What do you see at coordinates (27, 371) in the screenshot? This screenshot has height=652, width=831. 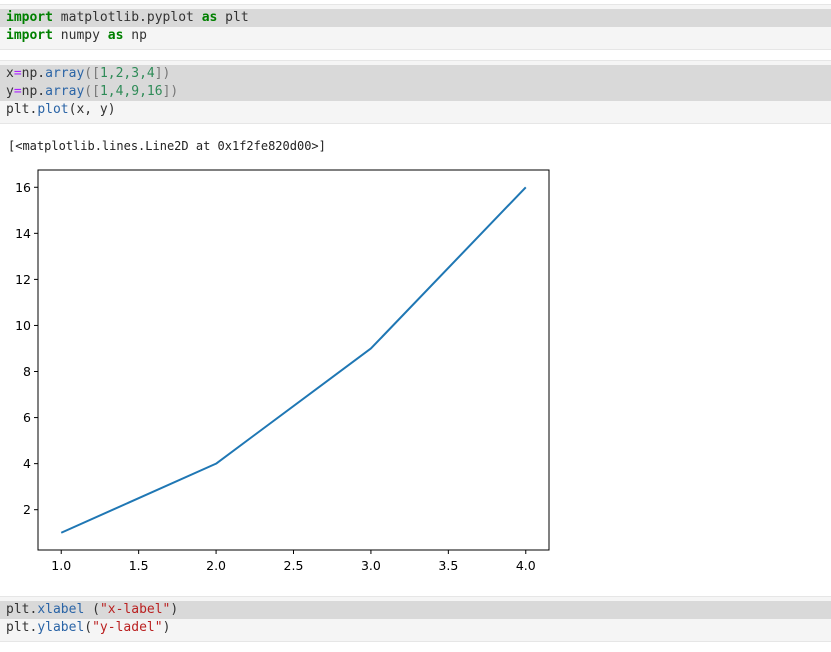 I see `y-tick-label: 8` at bounding box center [27, 371].